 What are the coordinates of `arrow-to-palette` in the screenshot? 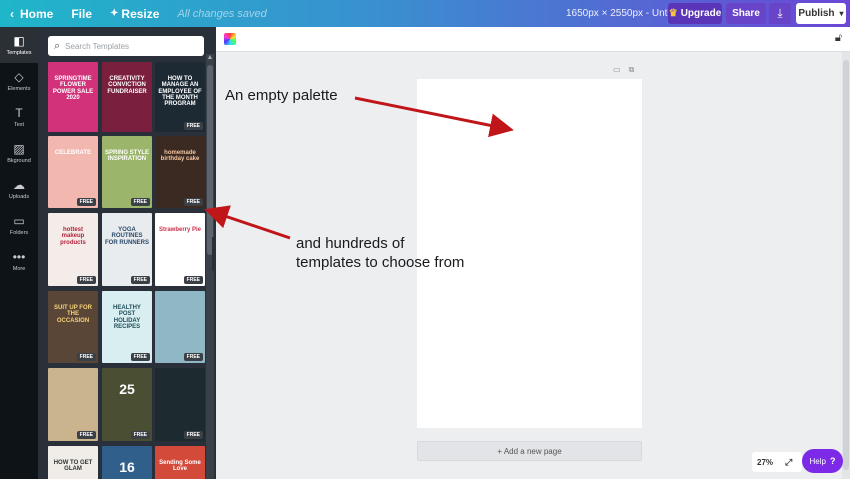 It's located at (434, 117).